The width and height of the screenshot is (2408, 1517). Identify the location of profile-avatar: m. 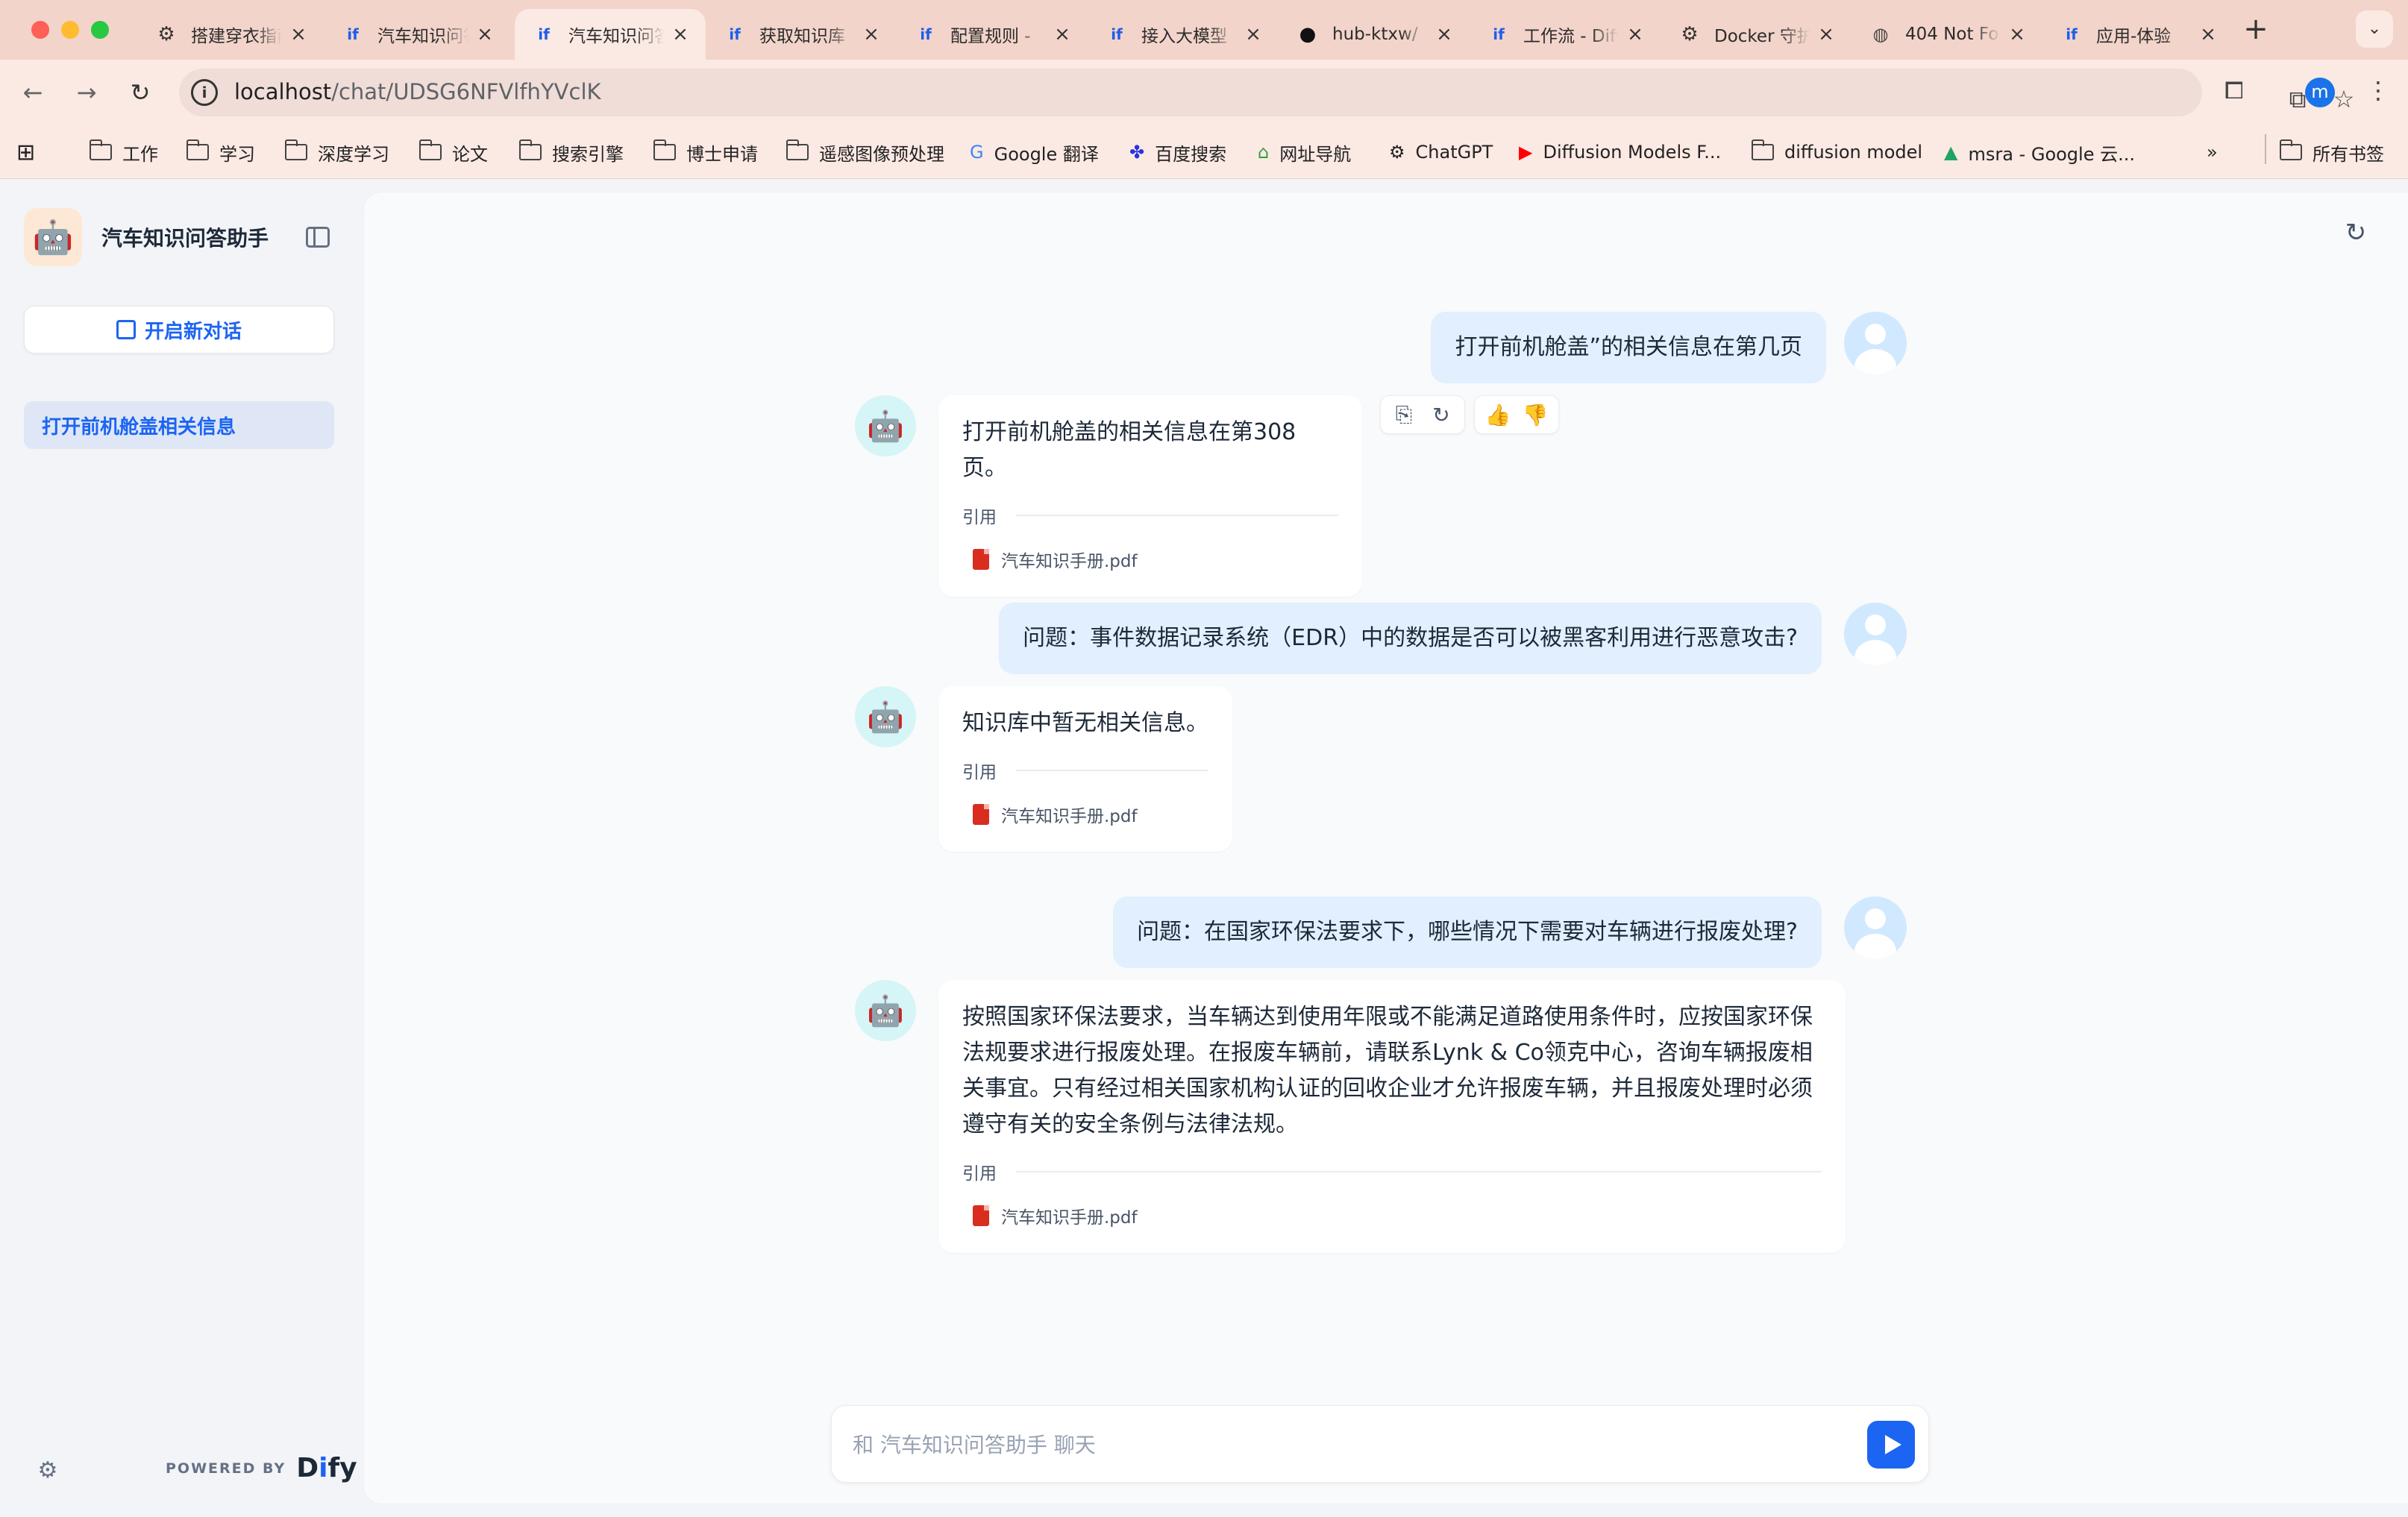
(2320, 92).